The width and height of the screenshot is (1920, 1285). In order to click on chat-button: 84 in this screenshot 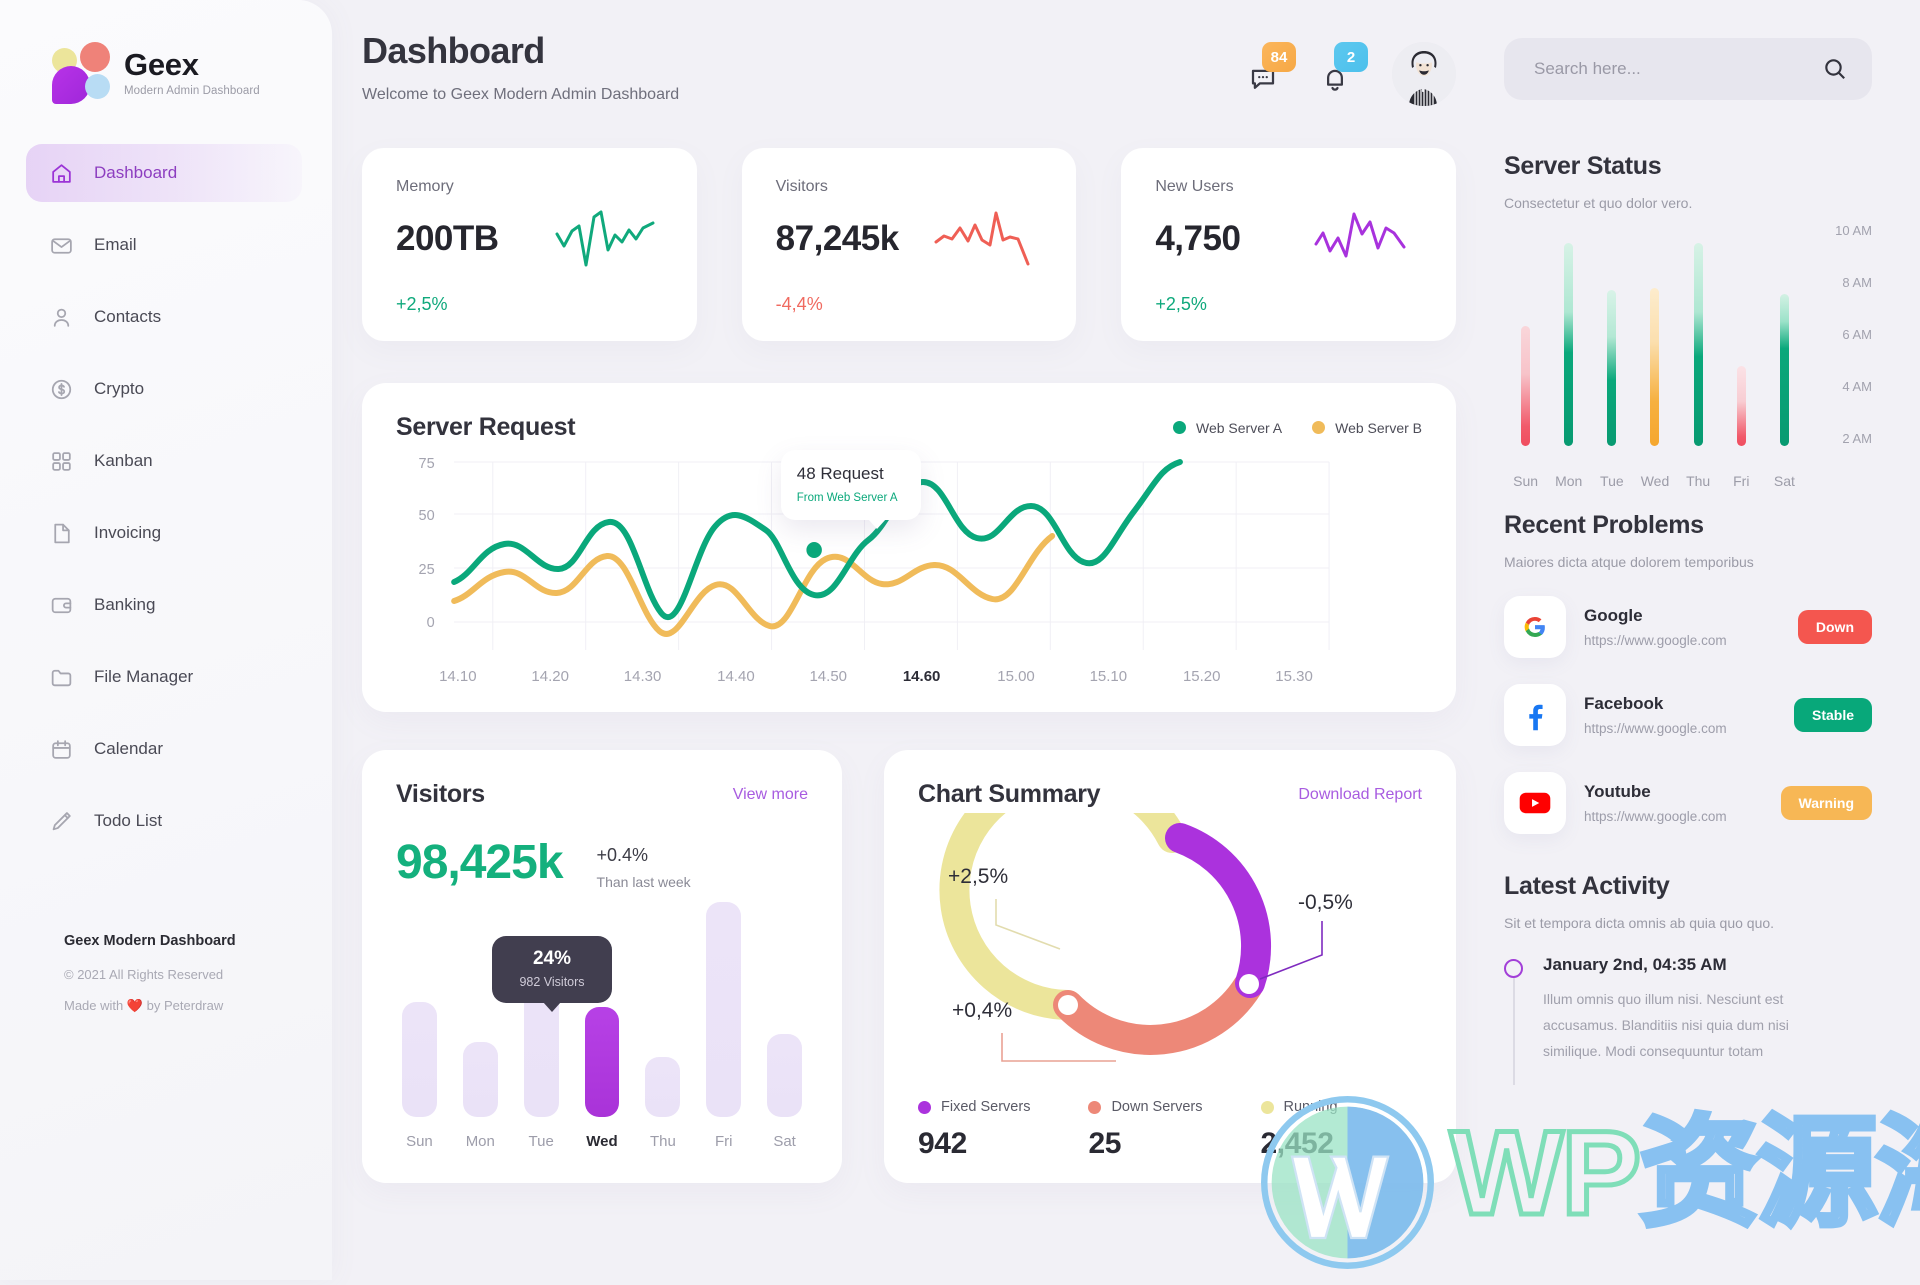, I will do `click(1272, 68)`.